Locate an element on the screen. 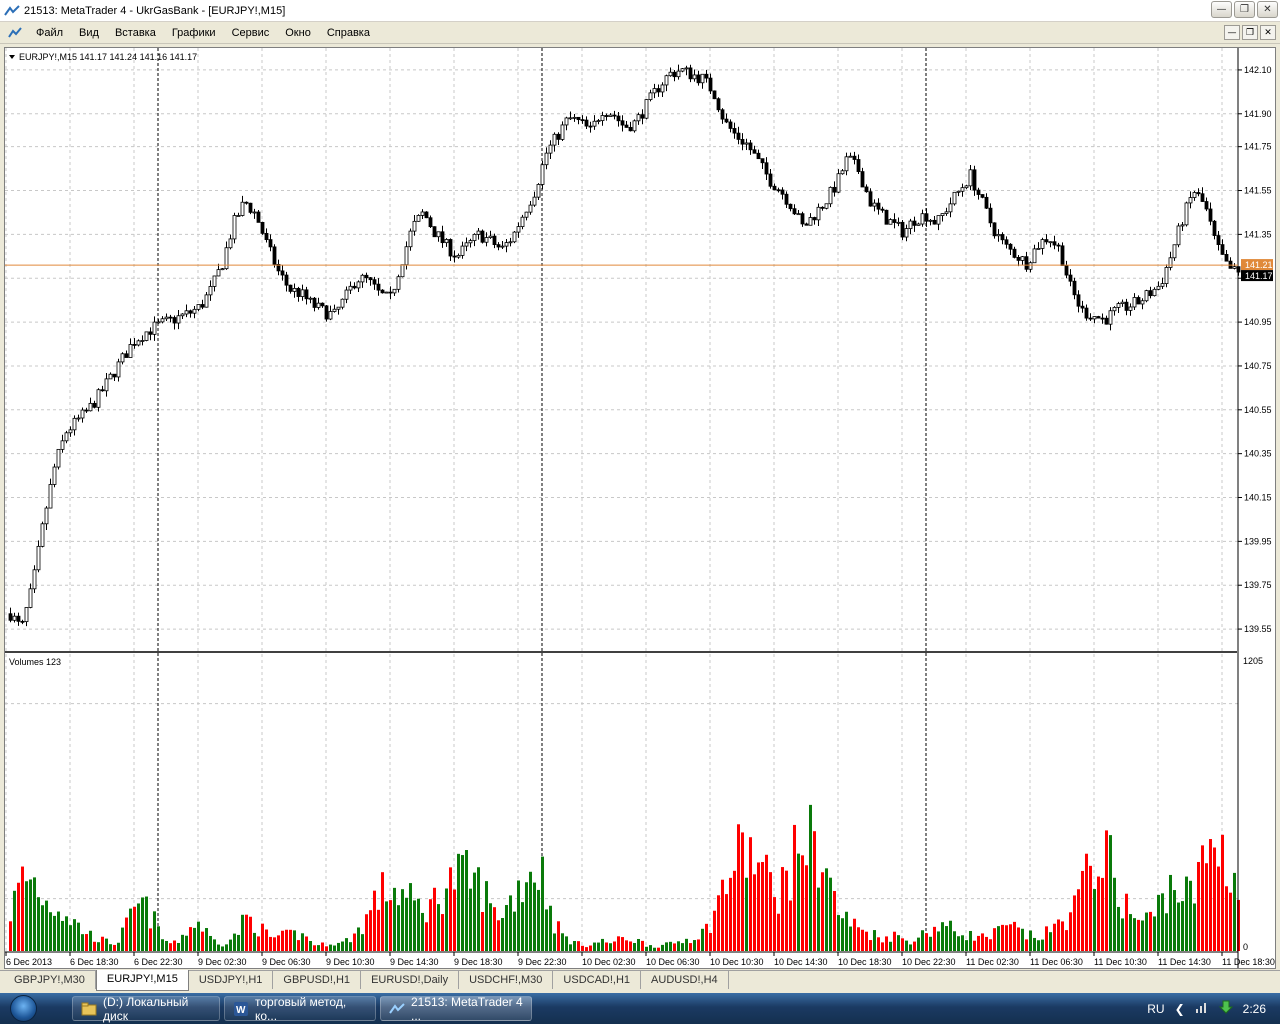 Image resolution: width=1280 pixels, height=1024 pixels. tab-audusd-h4: AUDUSD!,H4 is located at coordinates (685, 980).